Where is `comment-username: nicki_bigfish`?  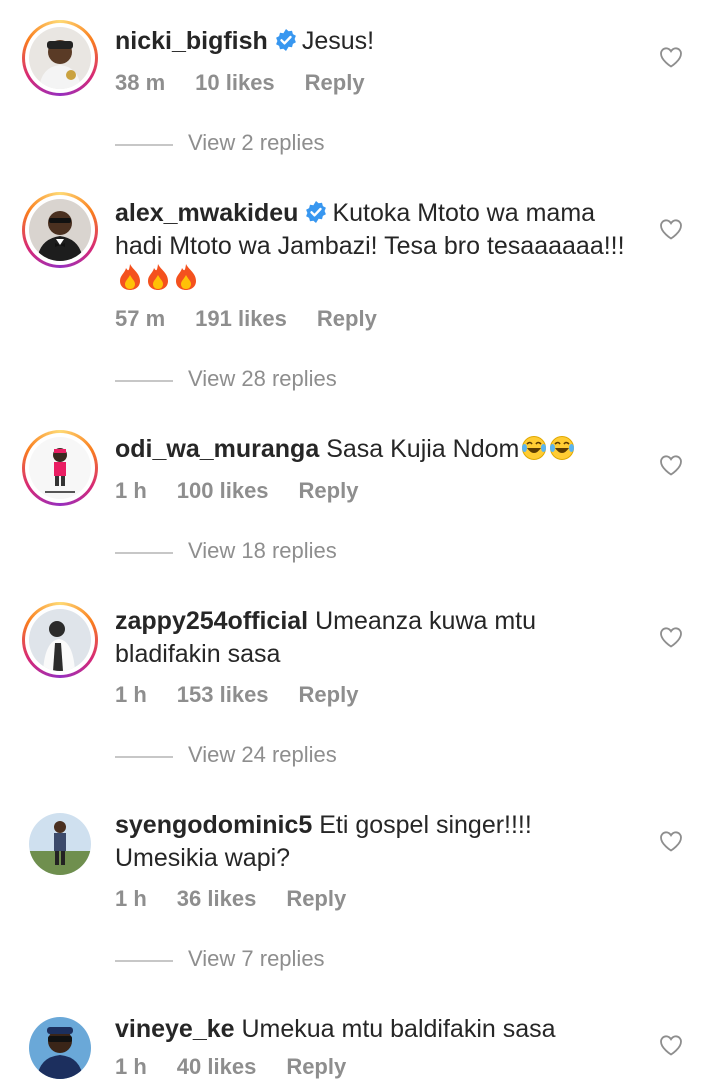 comment-username: nicki_bigfish is located at coordinates (191, 41).